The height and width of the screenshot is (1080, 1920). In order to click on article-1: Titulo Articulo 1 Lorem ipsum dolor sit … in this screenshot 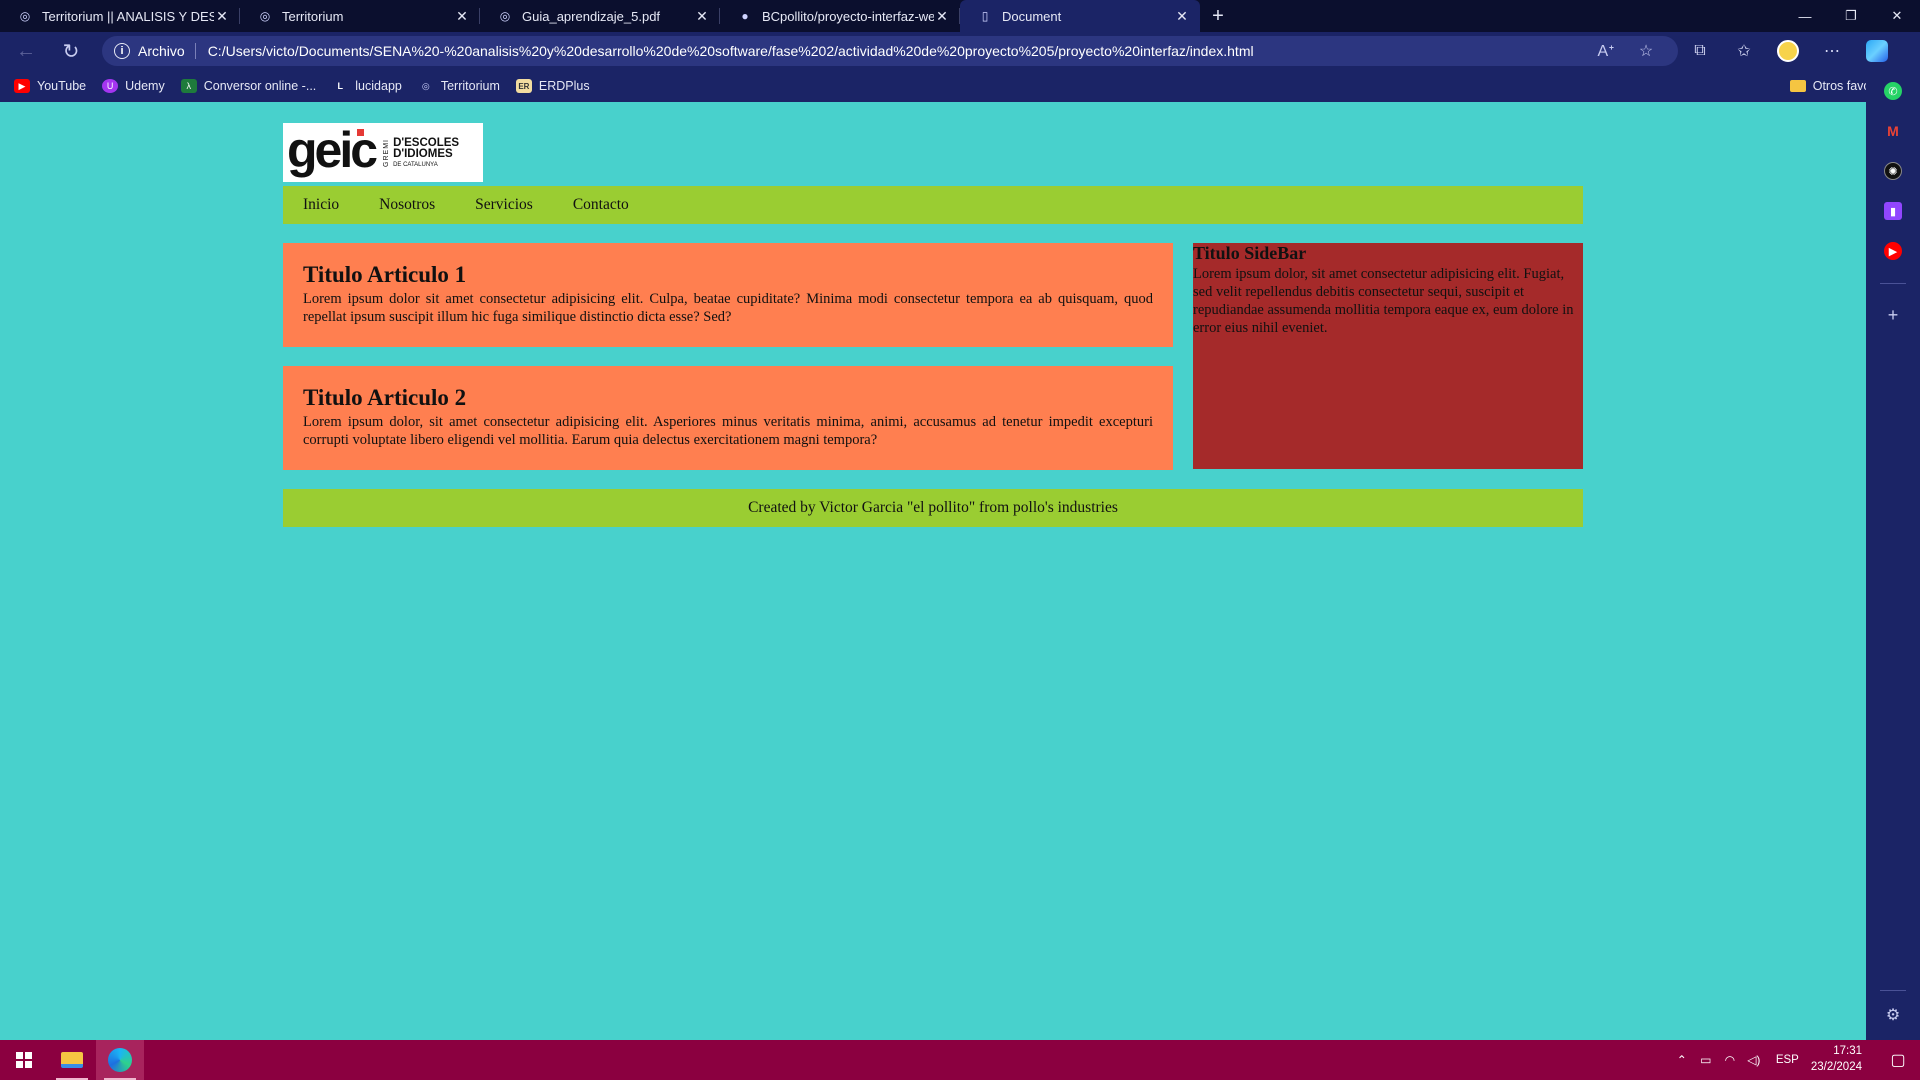, I will do `click(728, 295)`.